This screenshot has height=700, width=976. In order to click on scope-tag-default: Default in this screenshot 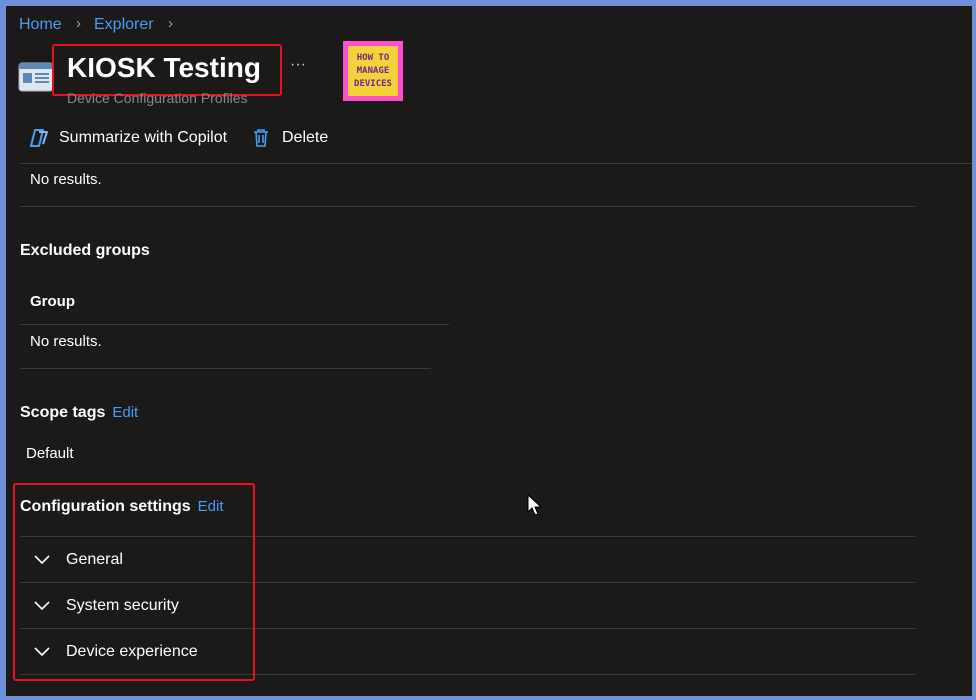, I will do `click(50, 453)`.